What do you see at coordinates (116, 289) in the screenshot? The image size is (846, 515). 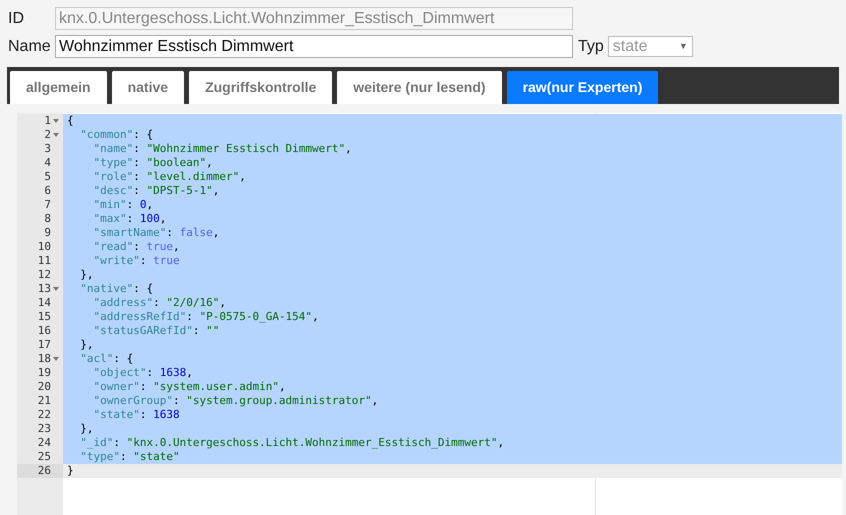 I see `code-line: "native": {` at bounding box center [116, 289].